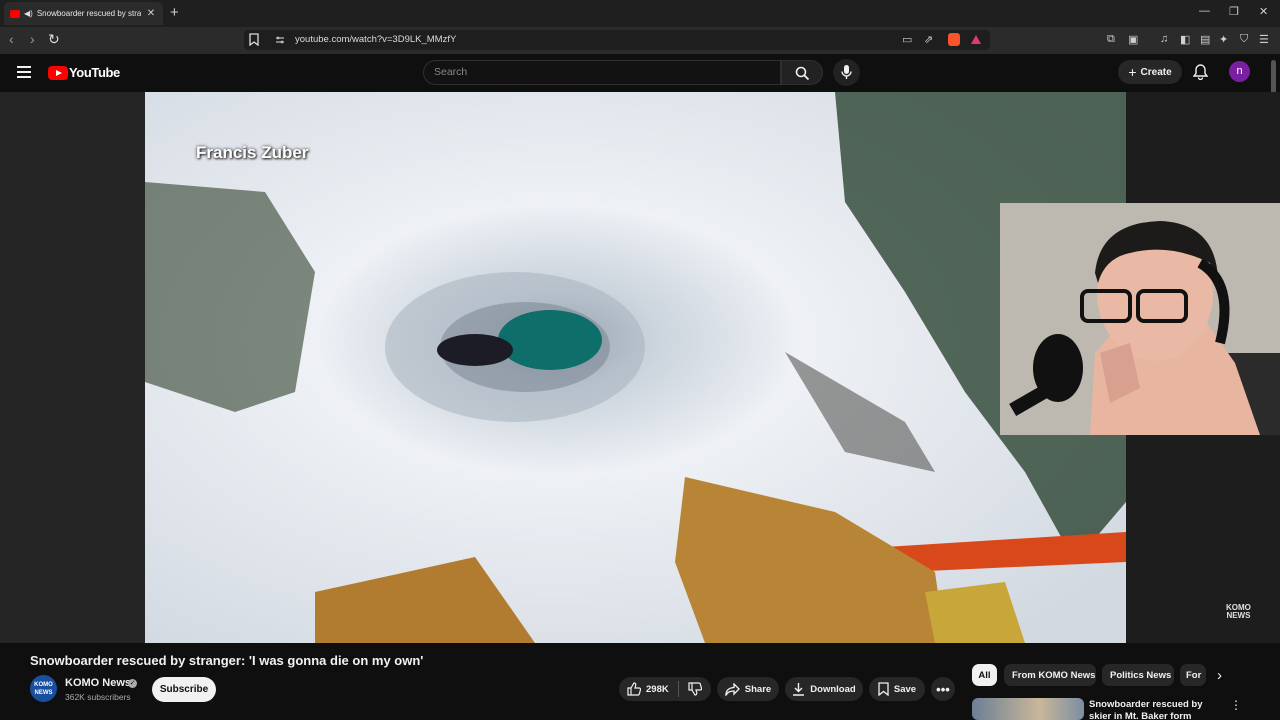 This screenshot has width=1280, height=720. What do you see at coordinates (640, 13) in the screenshot?
I see `browser-tabstrip` at bounding box center [640, 13].